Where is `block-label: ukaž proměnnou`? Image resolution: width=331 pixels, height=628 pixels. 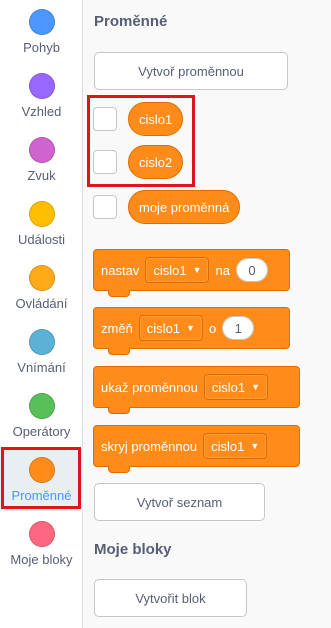 block-label: ukaž proměnnou is located at coordinates (149, 387).